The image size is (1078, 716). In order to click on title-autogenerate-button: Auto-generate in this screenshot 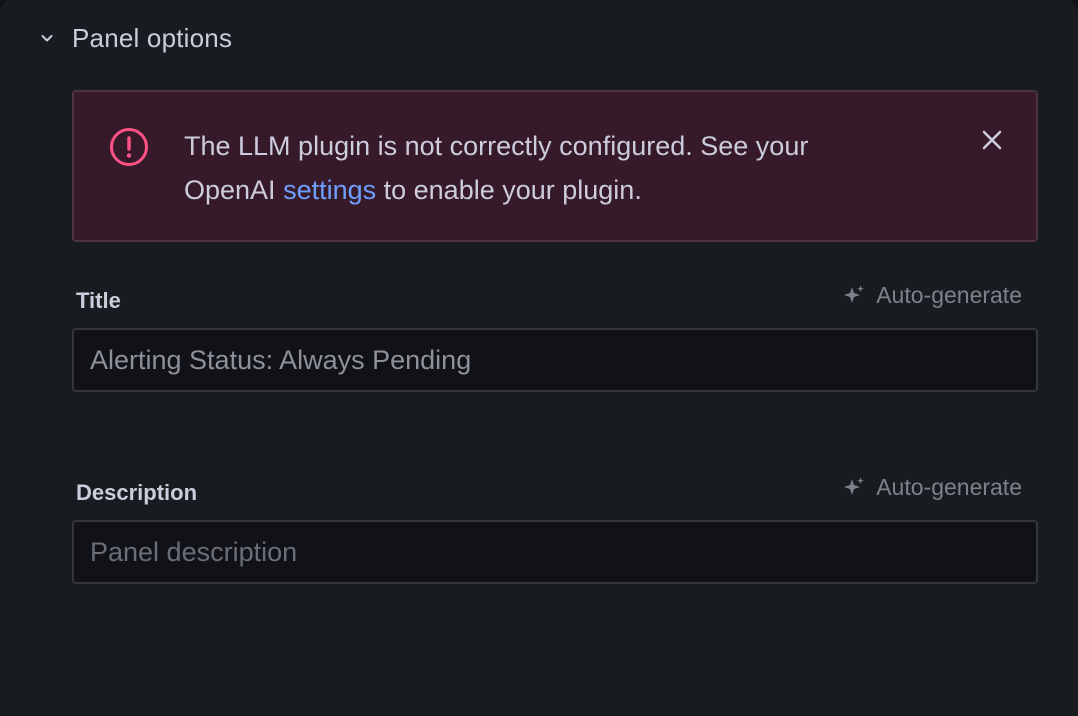, I will do `click(932, 295)`.